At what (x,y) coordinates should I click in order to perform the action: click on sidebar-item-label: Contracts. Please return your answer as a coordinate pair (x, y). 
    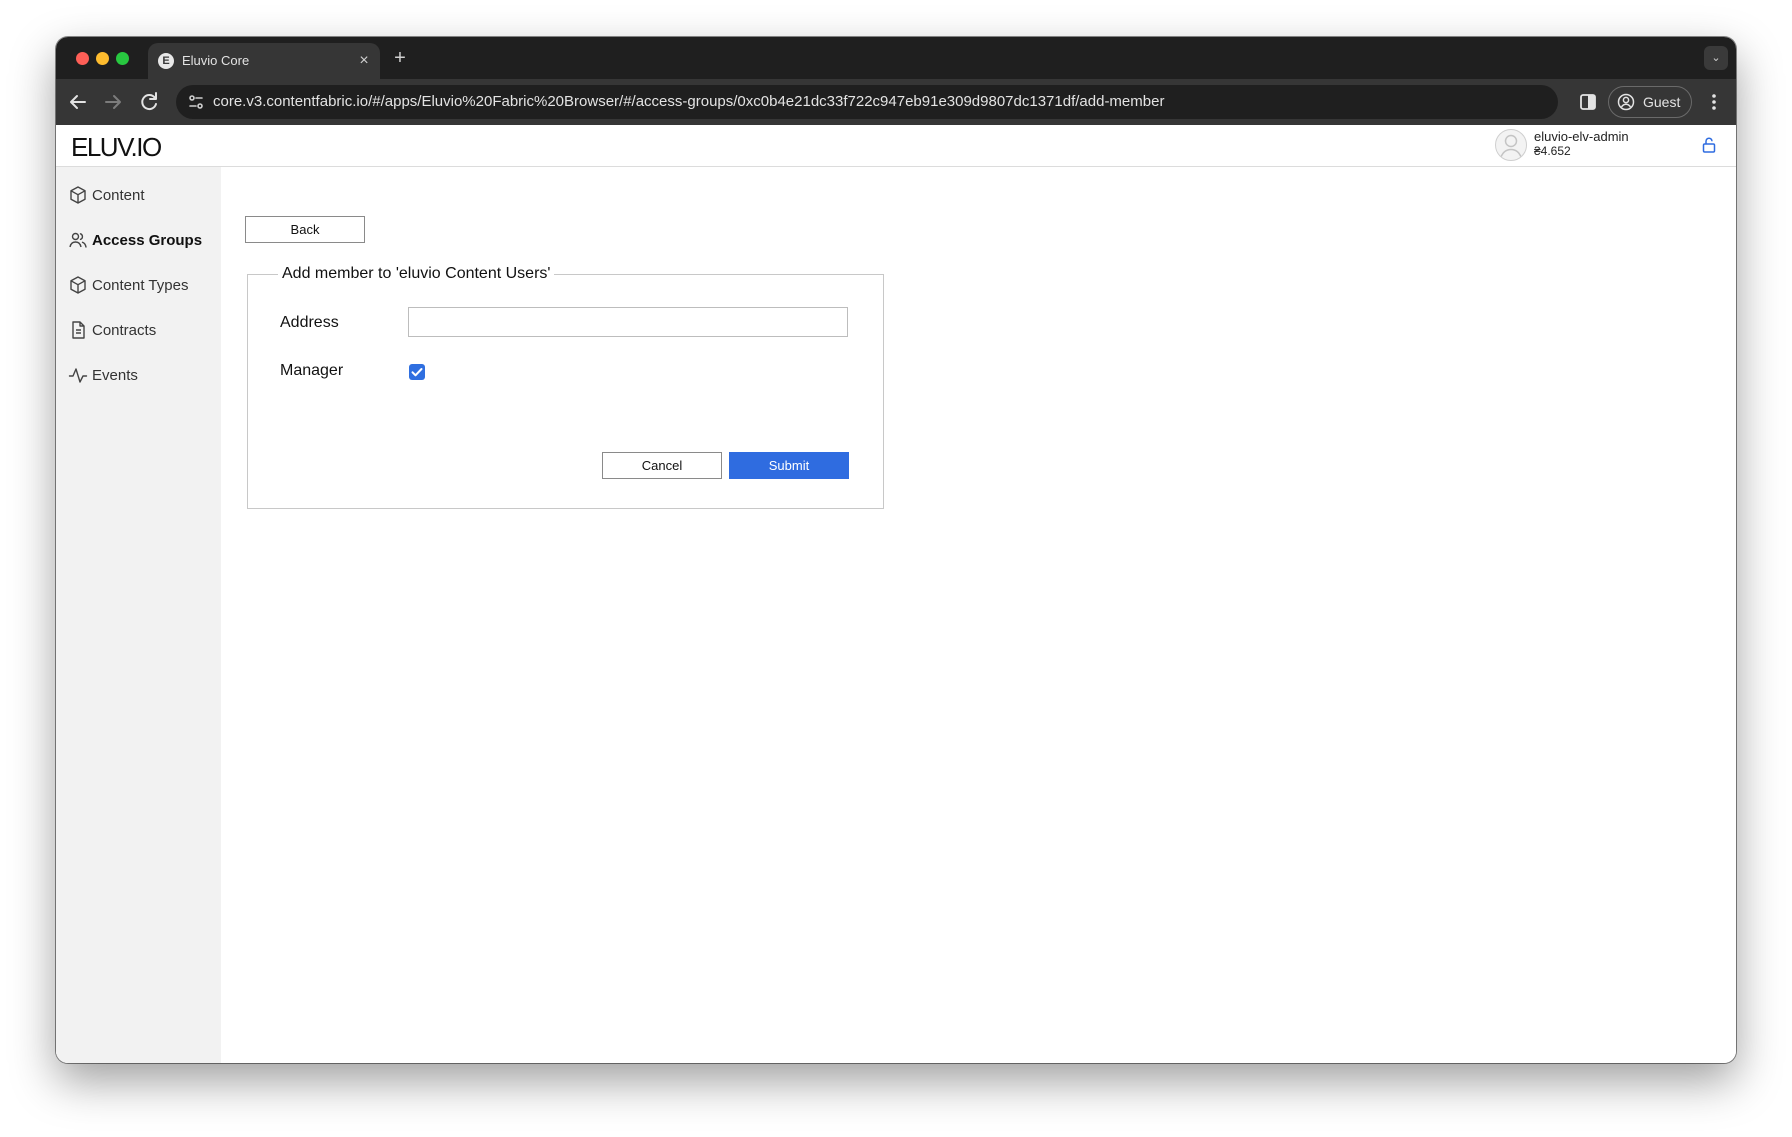
    Looking at the image, I should click on (124, 330).